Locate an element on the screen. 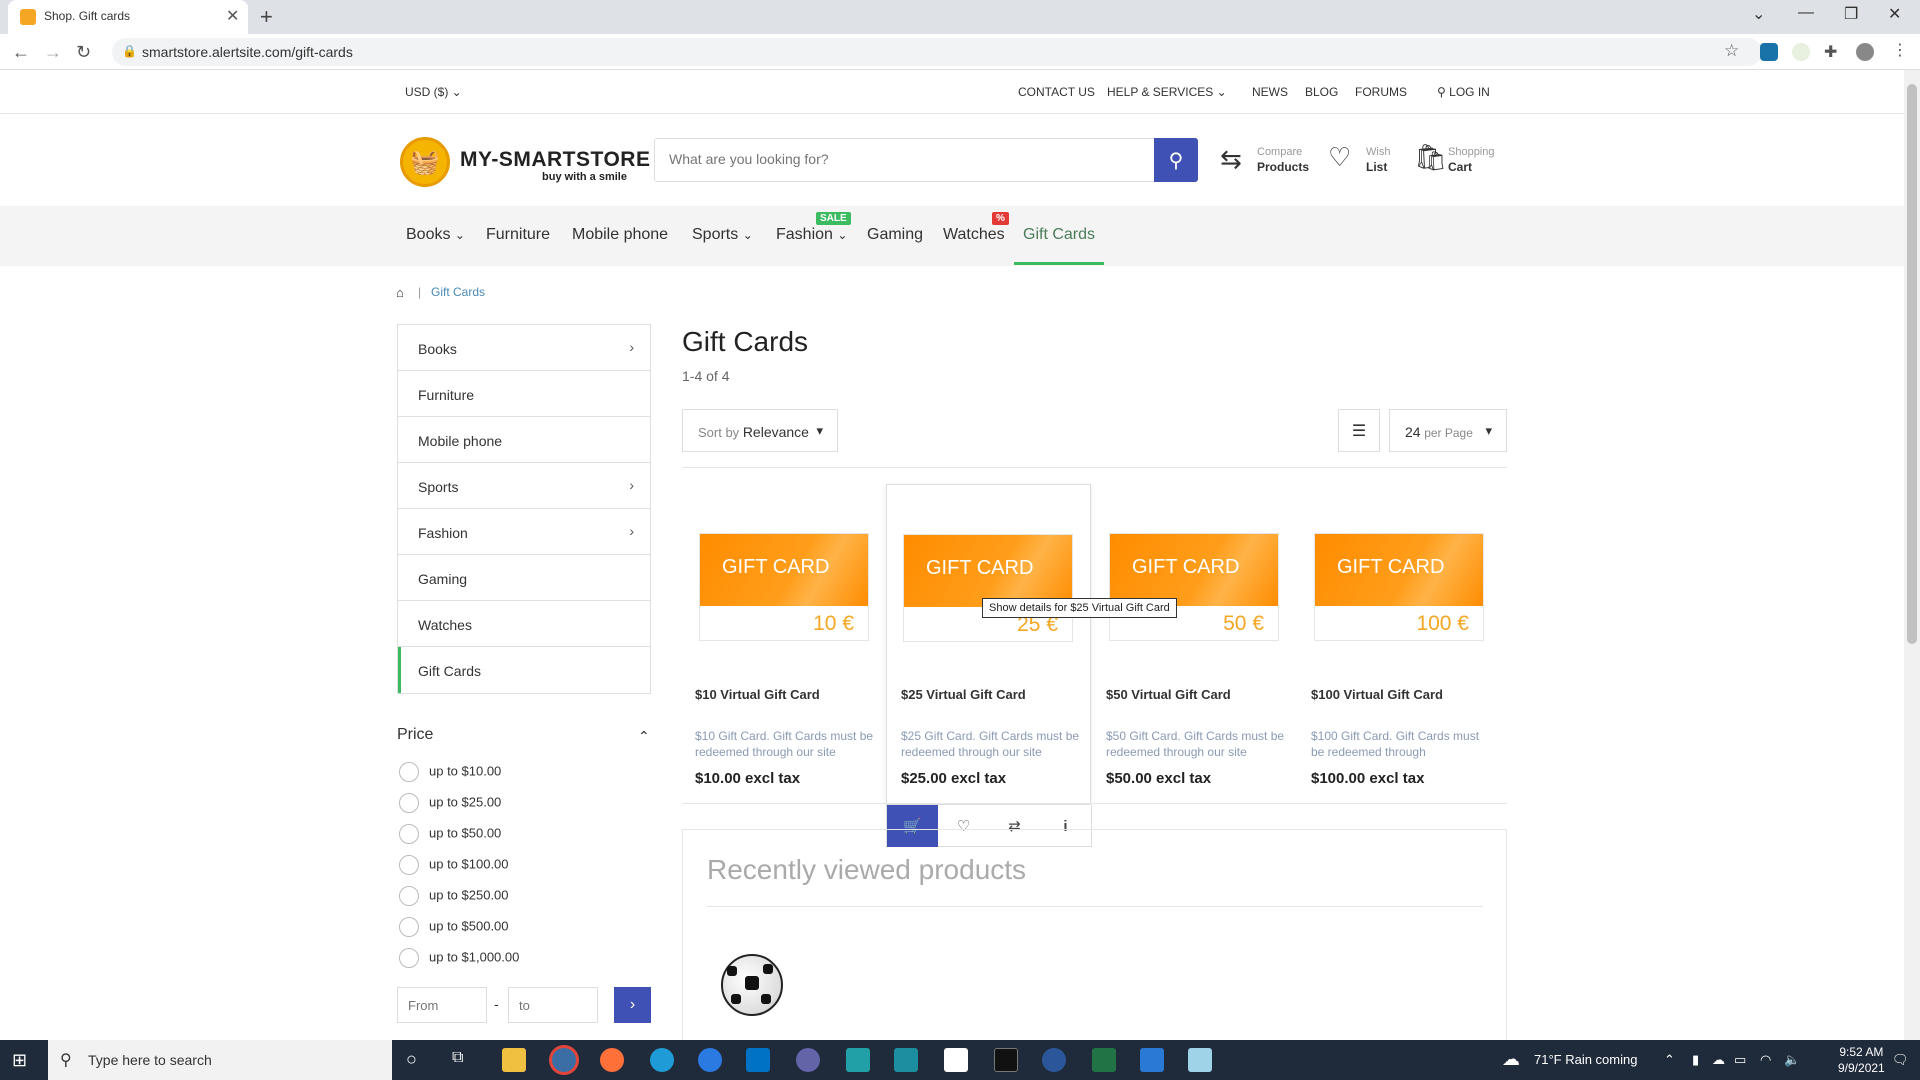  new-tab-icon: + is located at coordinates (266, 17).